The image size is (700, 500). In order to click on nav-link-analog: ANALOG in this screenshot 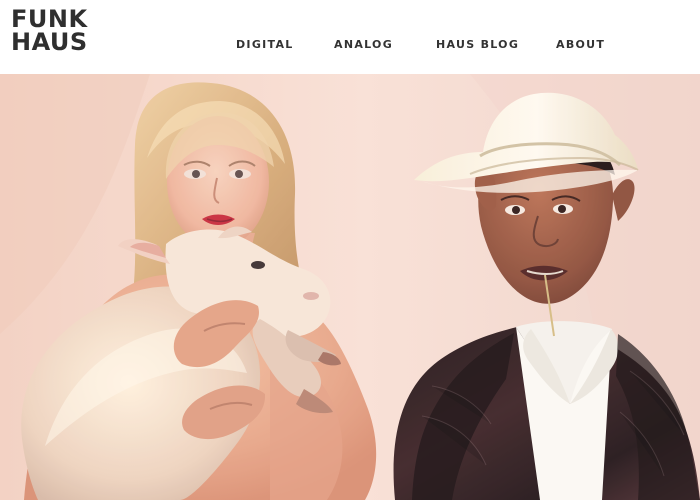, I will do `click(363, 45)`.